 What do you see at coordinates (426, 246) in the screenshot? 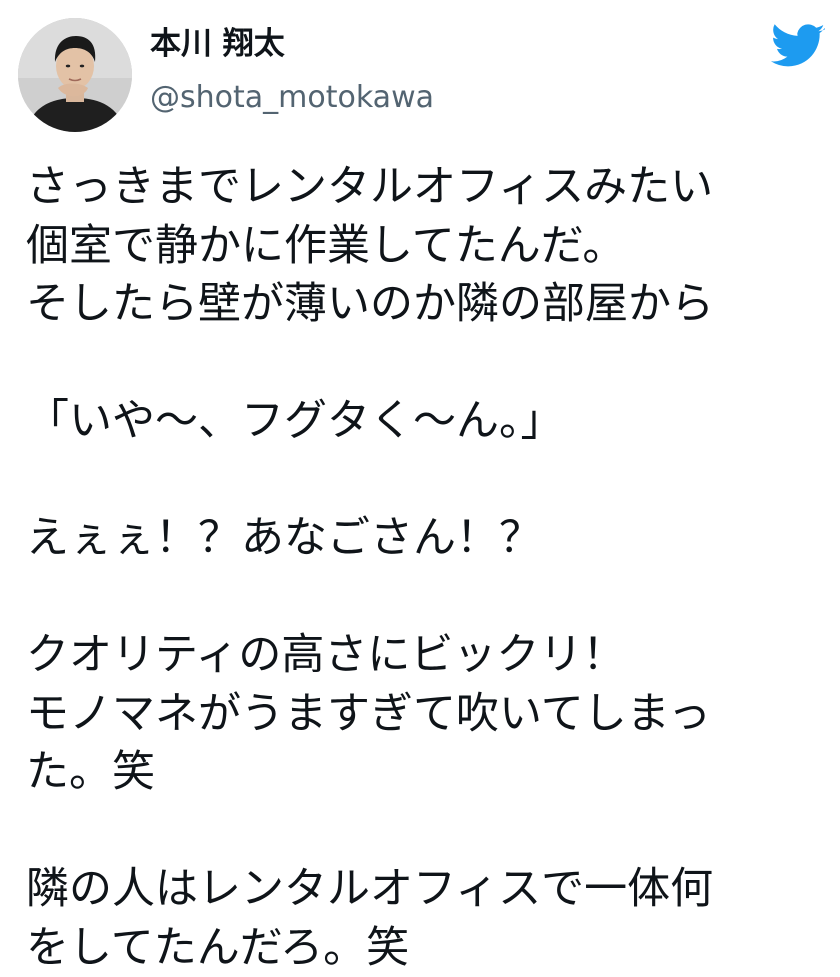
I see `tweet-line: 個室で静かに作業してたんだ。` at bounding box center [426, 246].